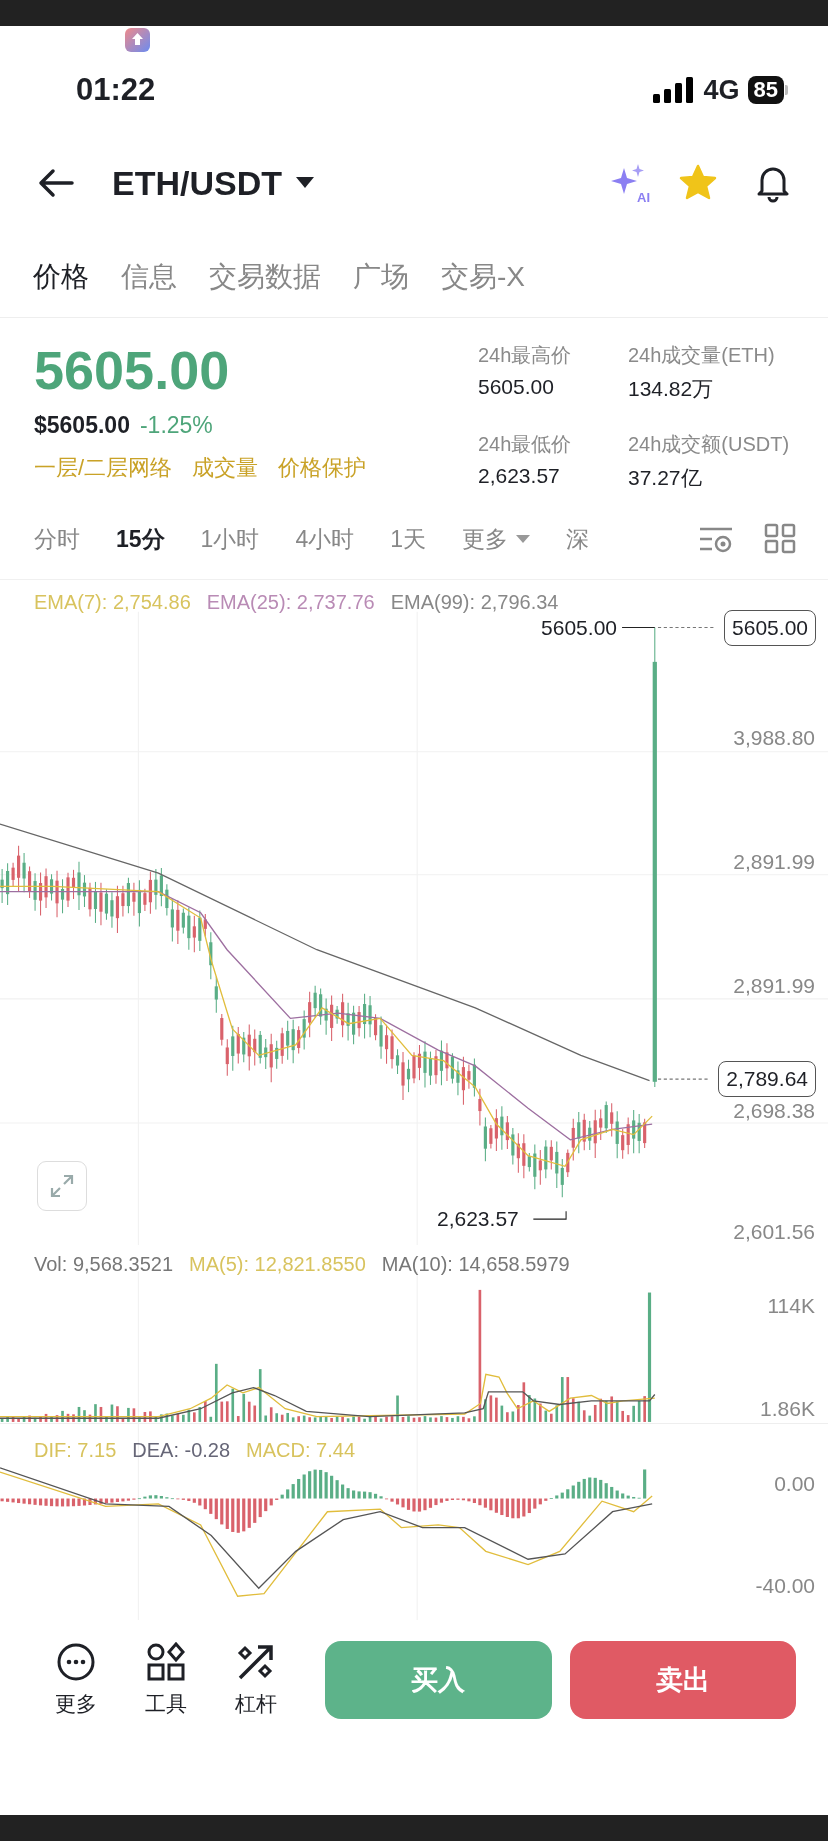 Image resolution: width=828 pixels, height=1841 pixels. Describe the element at coordinates (579, 628) in the screenshot. I see `high-price-label: 5605.00` at that location.